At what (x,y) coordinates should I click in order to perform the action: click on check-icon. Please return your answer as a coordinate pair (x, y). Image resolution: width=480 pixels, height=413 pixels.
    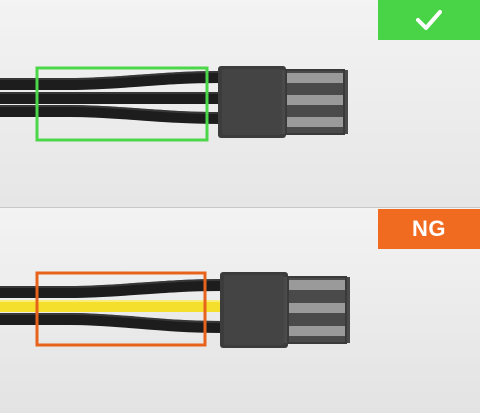
    Looking at the image, I should click on (429, 20).